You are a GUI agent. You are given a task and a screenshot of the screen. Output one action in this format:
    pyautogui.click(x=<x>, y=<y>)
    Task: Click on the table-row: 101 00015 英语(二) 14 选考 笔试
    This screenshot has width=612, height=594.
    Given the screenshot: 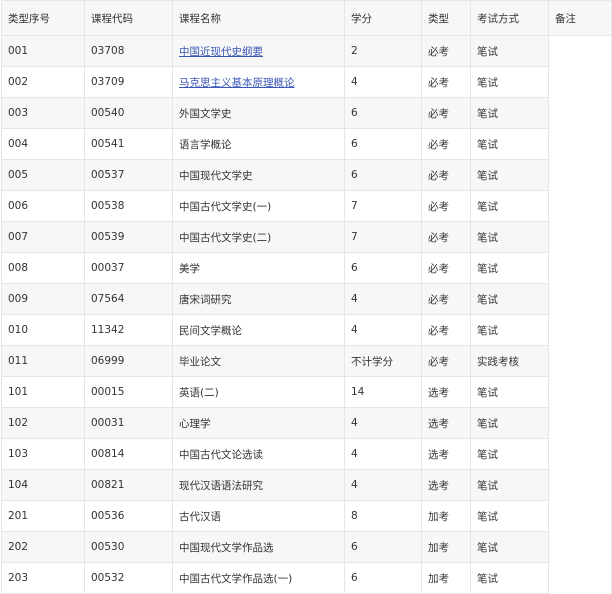 What is the action you would take?
    pyautogui.click(x=306, y=392)
    